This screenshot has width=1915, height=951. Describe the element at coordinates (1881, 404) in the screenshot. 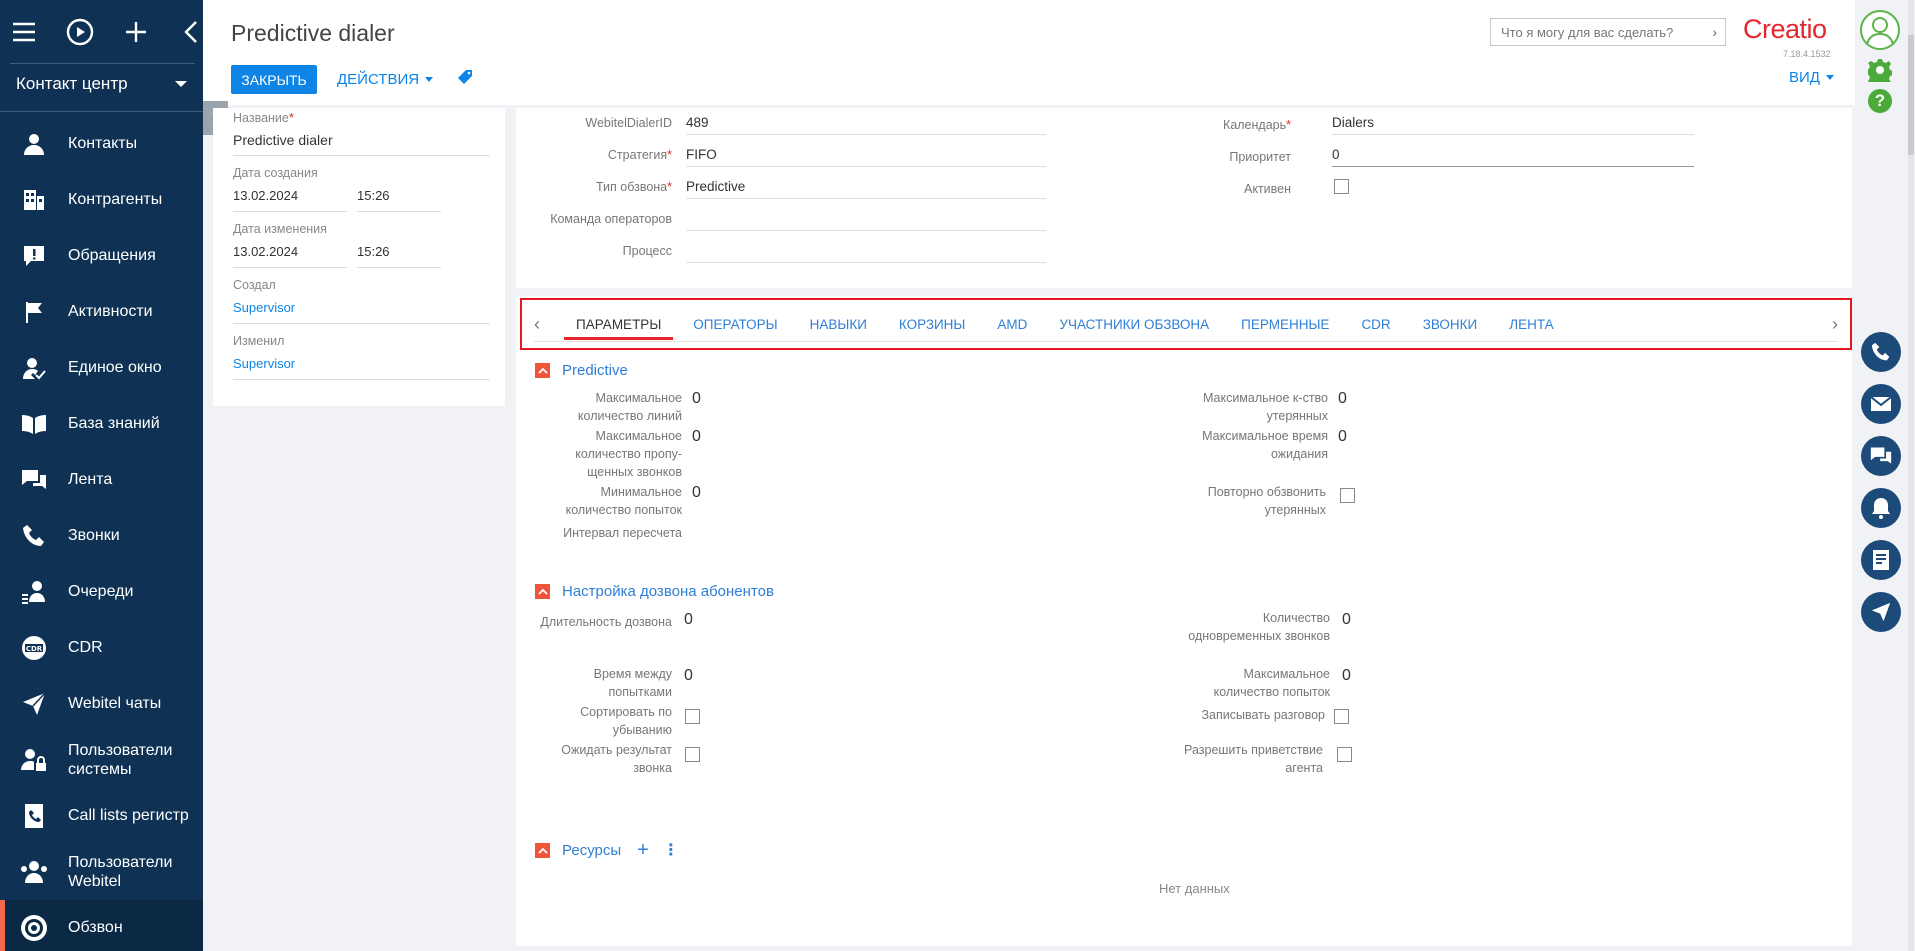

I see `email-icon` at that location.